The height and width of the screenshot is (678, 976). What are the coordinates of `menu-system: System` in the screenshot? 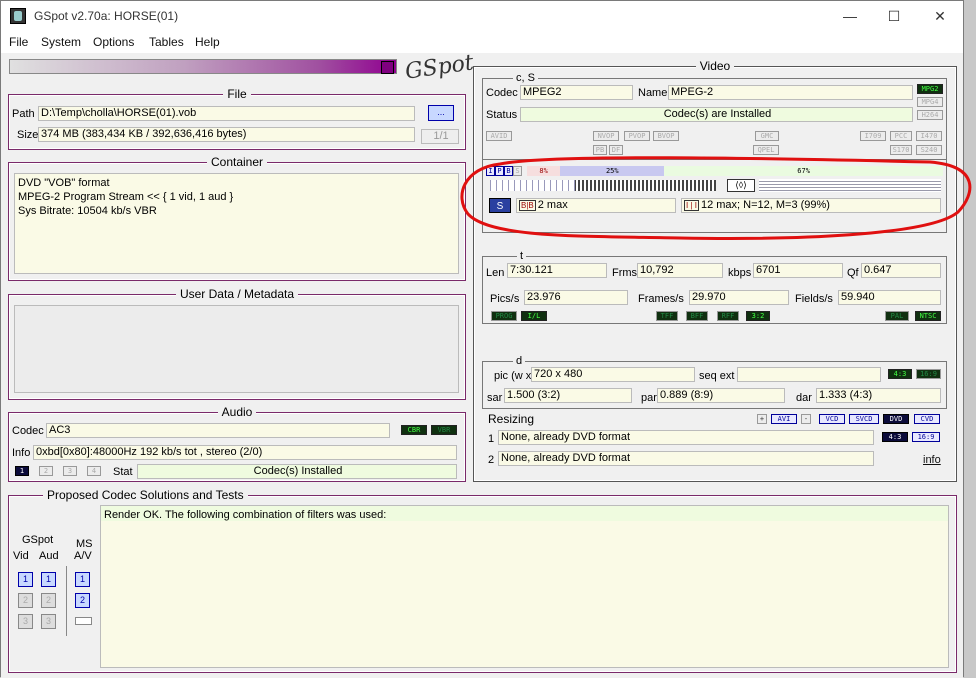 It's located at (61, 42).